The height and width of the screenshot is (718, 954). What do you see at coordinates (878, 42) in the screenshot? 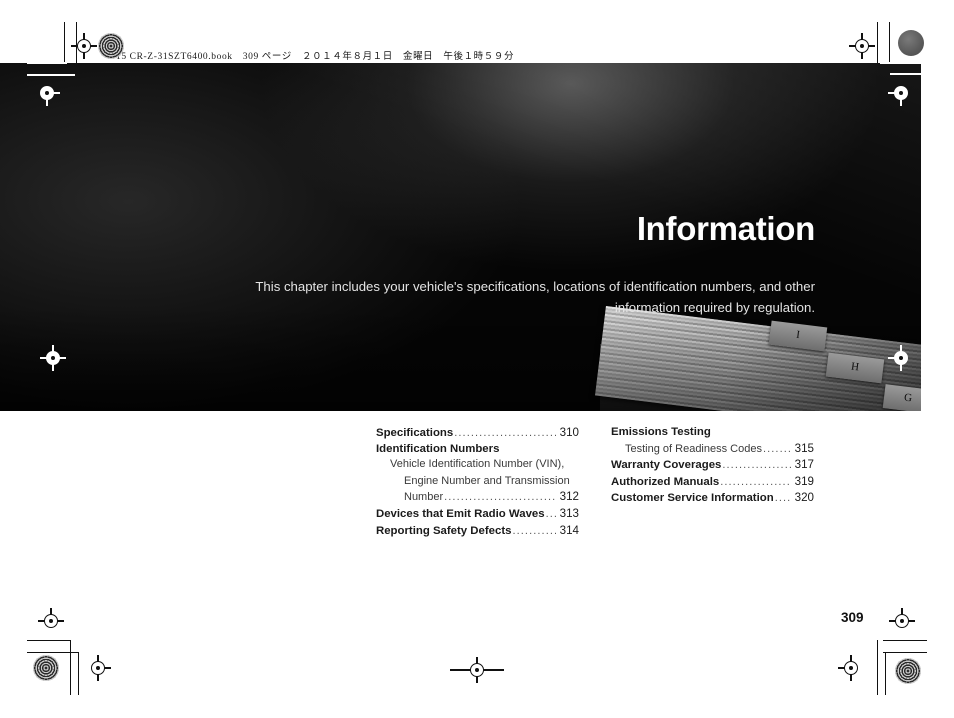
I see `crop-line-tr-v1` at bounding box center [878, 42].